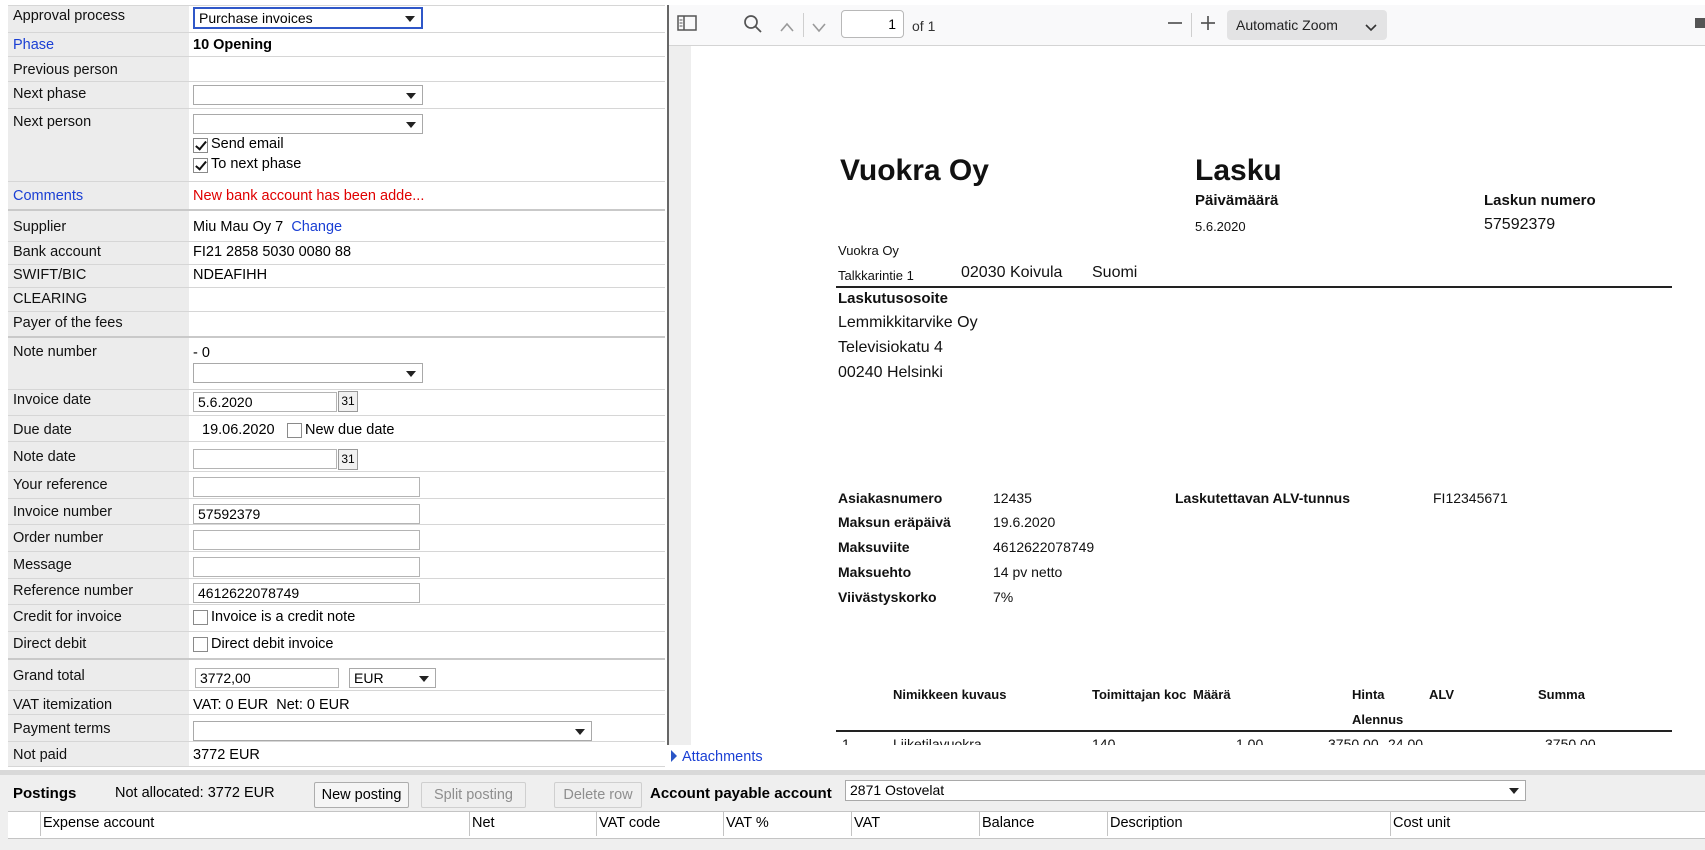  Describe the element at coordinates (1139, 694) in the screenshot. I see `table-header: Toimittajan koc` at that location.